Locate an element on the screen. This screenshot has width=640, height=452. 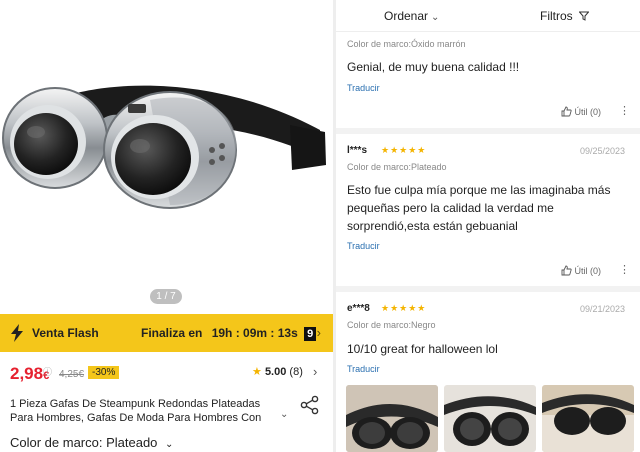
funnel-icon is located at coordinates (584, 16).